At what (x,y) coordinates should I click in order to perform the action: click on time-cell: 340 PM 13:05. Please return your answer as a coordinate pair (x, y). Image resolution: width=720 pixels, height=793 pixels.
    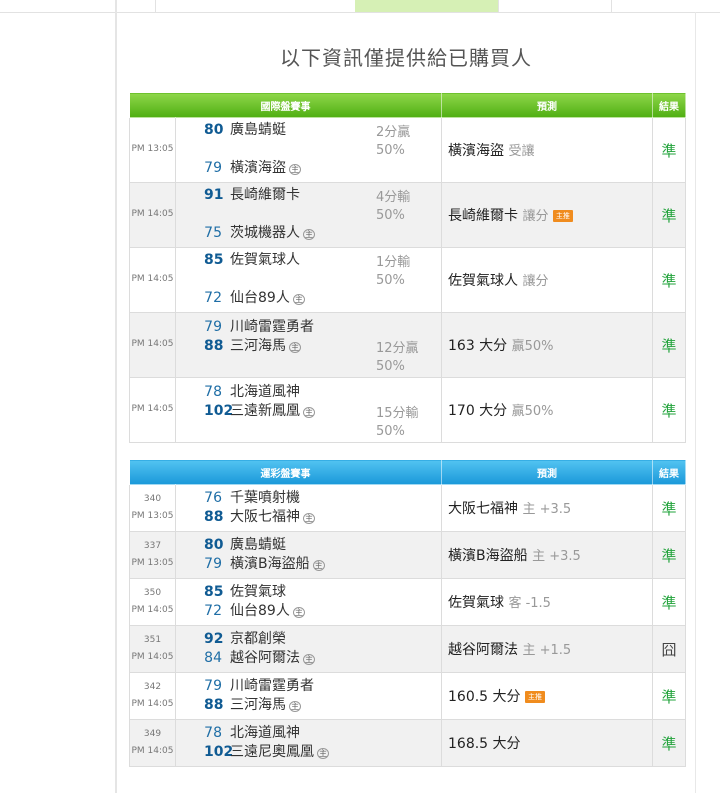
    Looking at the image, I should click on (152, 508).